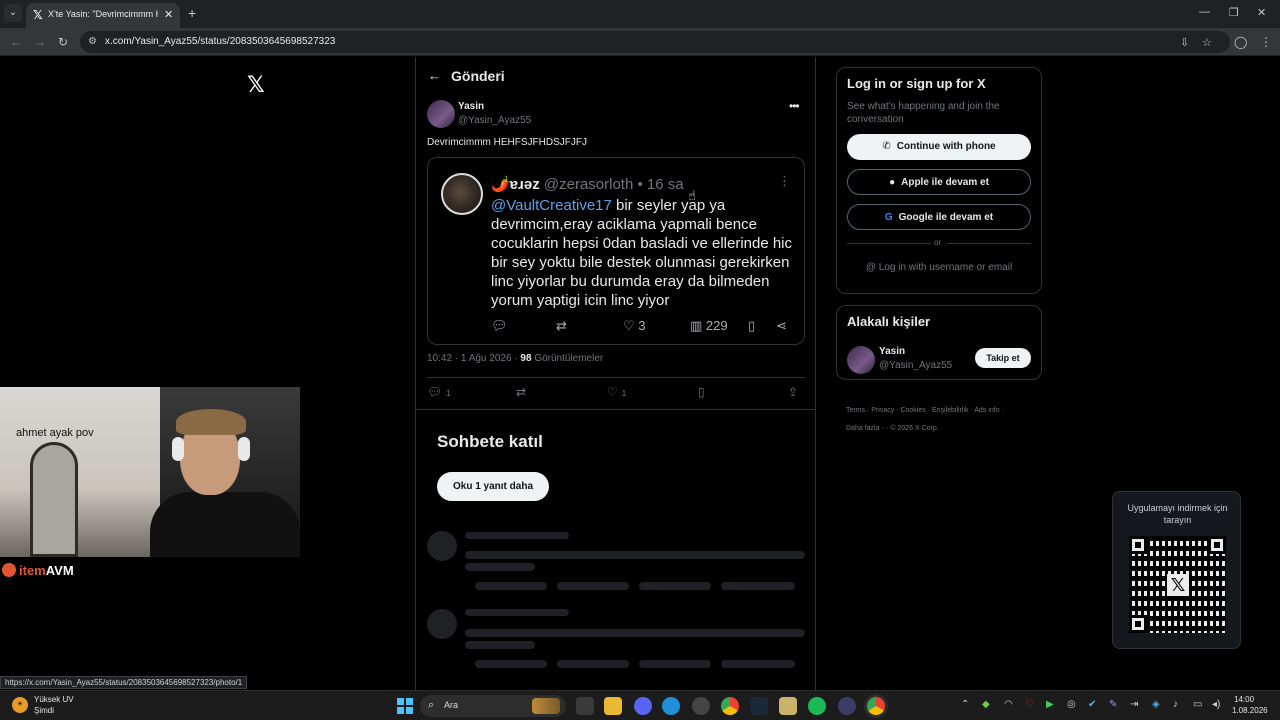  I want to click on bookmark-button: ▯, so click(701, 392).